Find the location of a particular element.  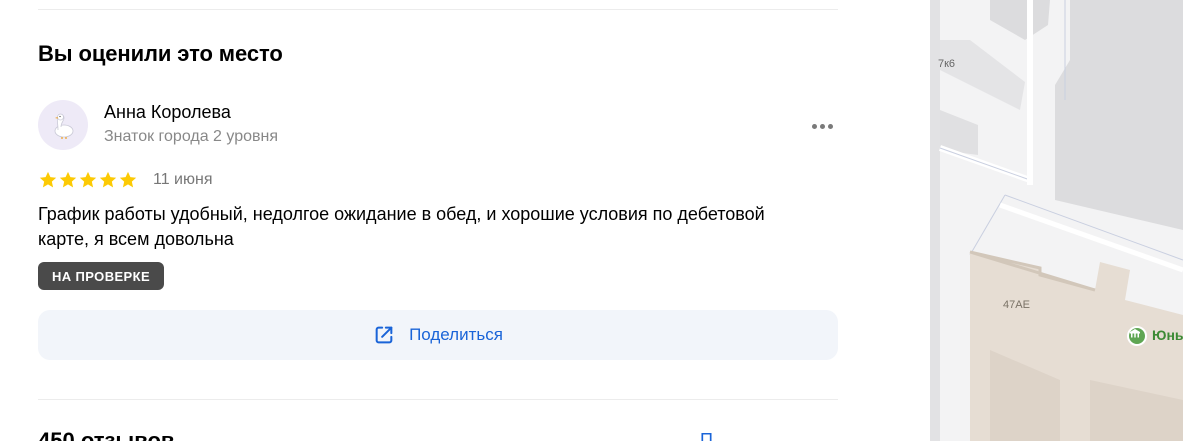

review-date: 11 июня is located at coordinates (183, 179).